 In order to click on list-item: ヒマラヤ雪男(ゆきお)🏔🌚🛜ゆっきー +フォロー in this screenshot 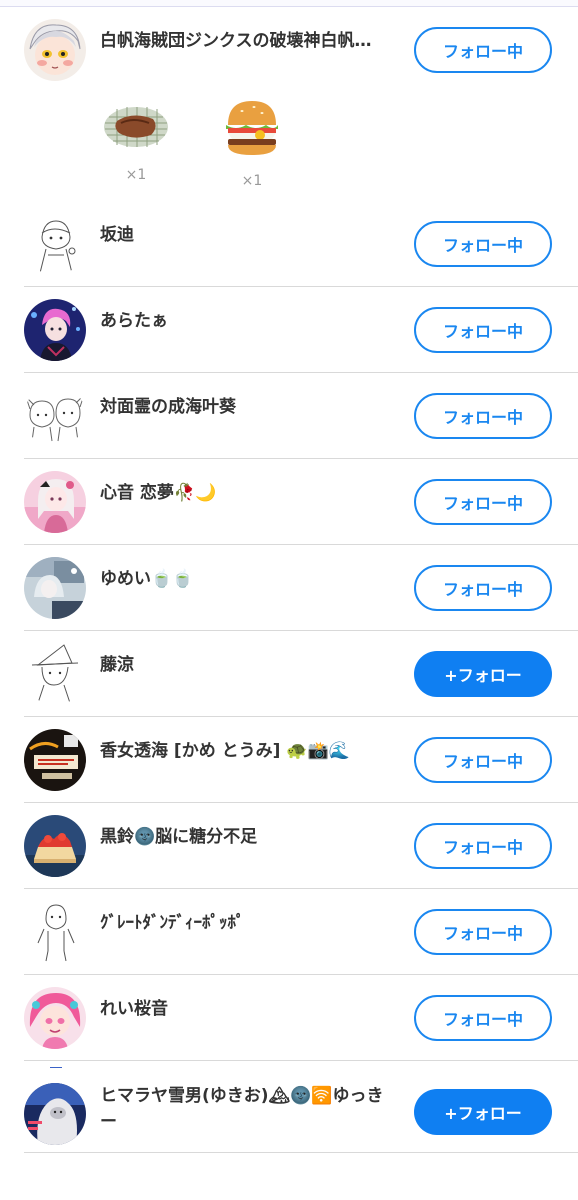, I will do `click(301, 1107)`.